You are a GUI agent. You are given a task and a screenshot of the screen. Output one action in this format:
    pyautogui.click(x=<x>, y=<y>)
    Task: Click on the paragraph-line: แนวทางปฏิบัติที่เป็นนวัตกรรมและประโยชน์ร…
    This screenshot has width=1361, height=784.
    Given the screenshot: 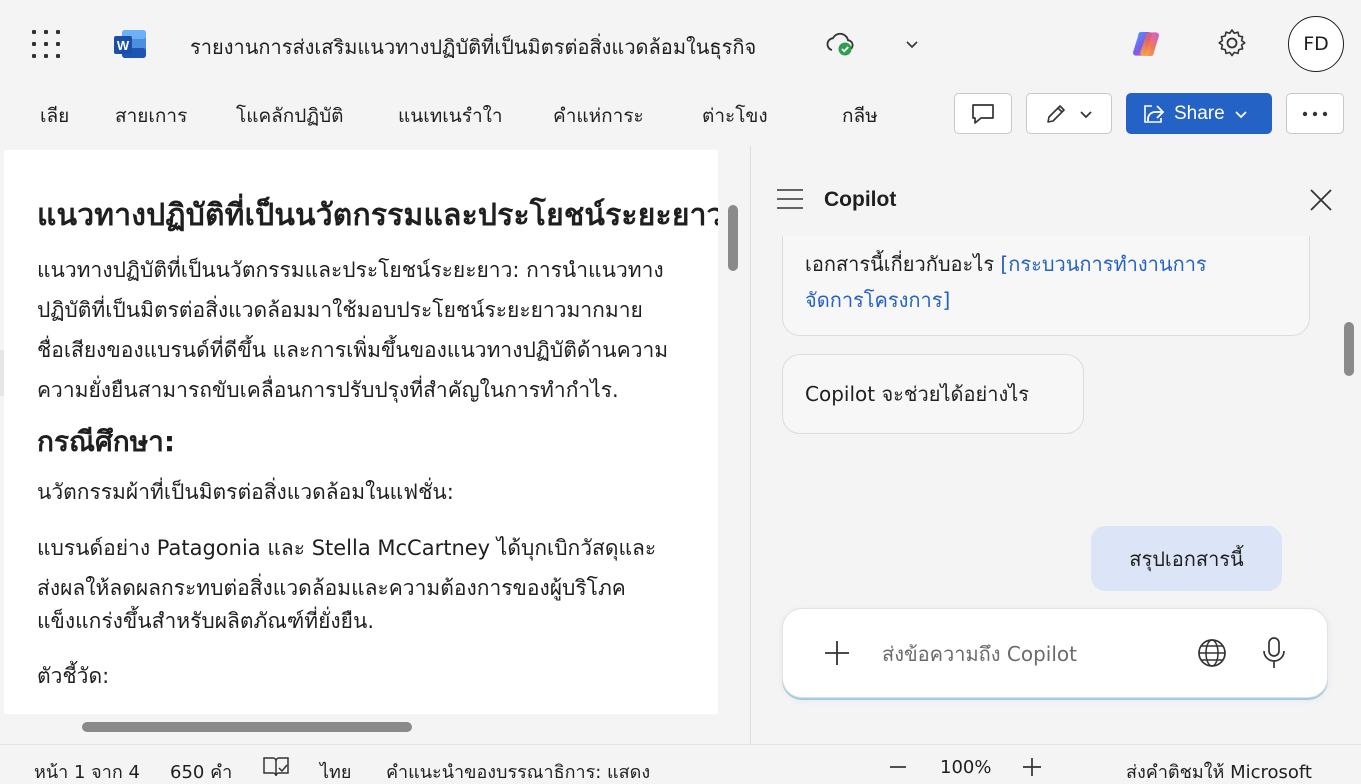 What is the action you would take?
    pyautogui.click(x=350, y=270)
    